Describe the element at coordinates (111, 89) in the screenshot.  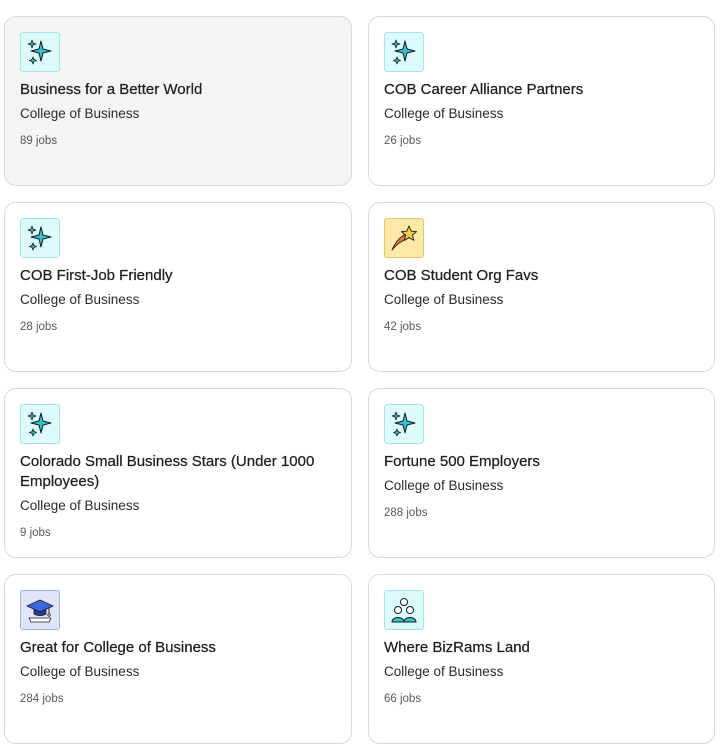
I see `card-title: Business for a Better World` at that location.